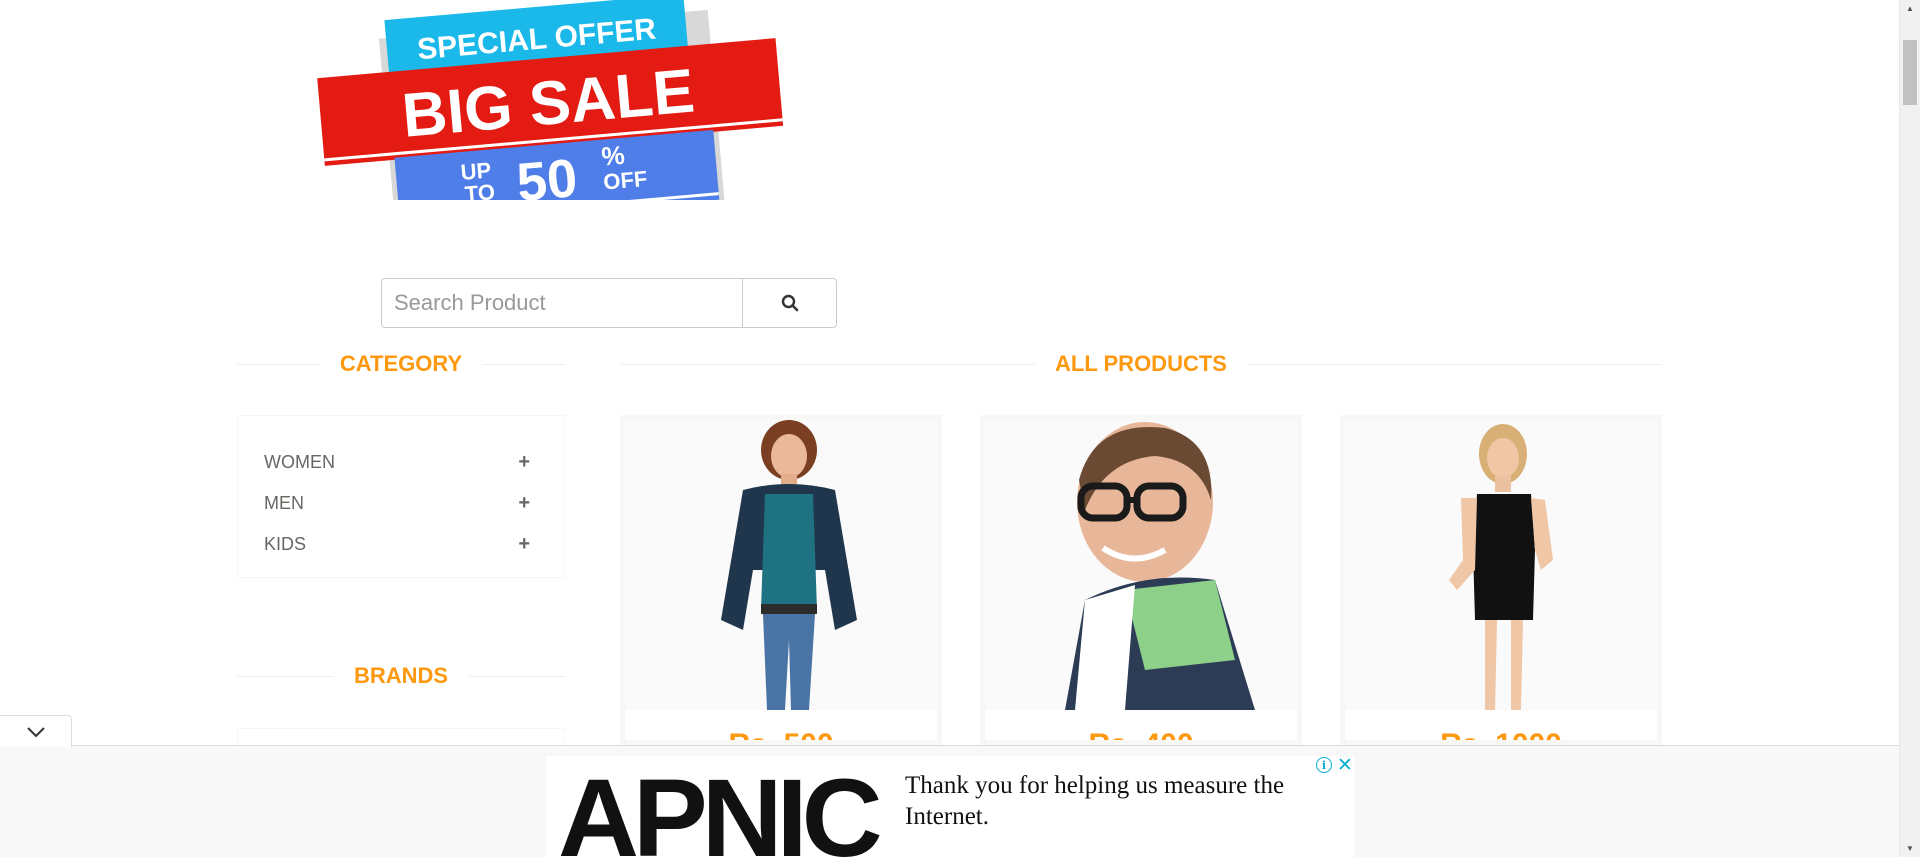 The image size is (1920, 857). I want to click on search-bar, so click(609, 303).